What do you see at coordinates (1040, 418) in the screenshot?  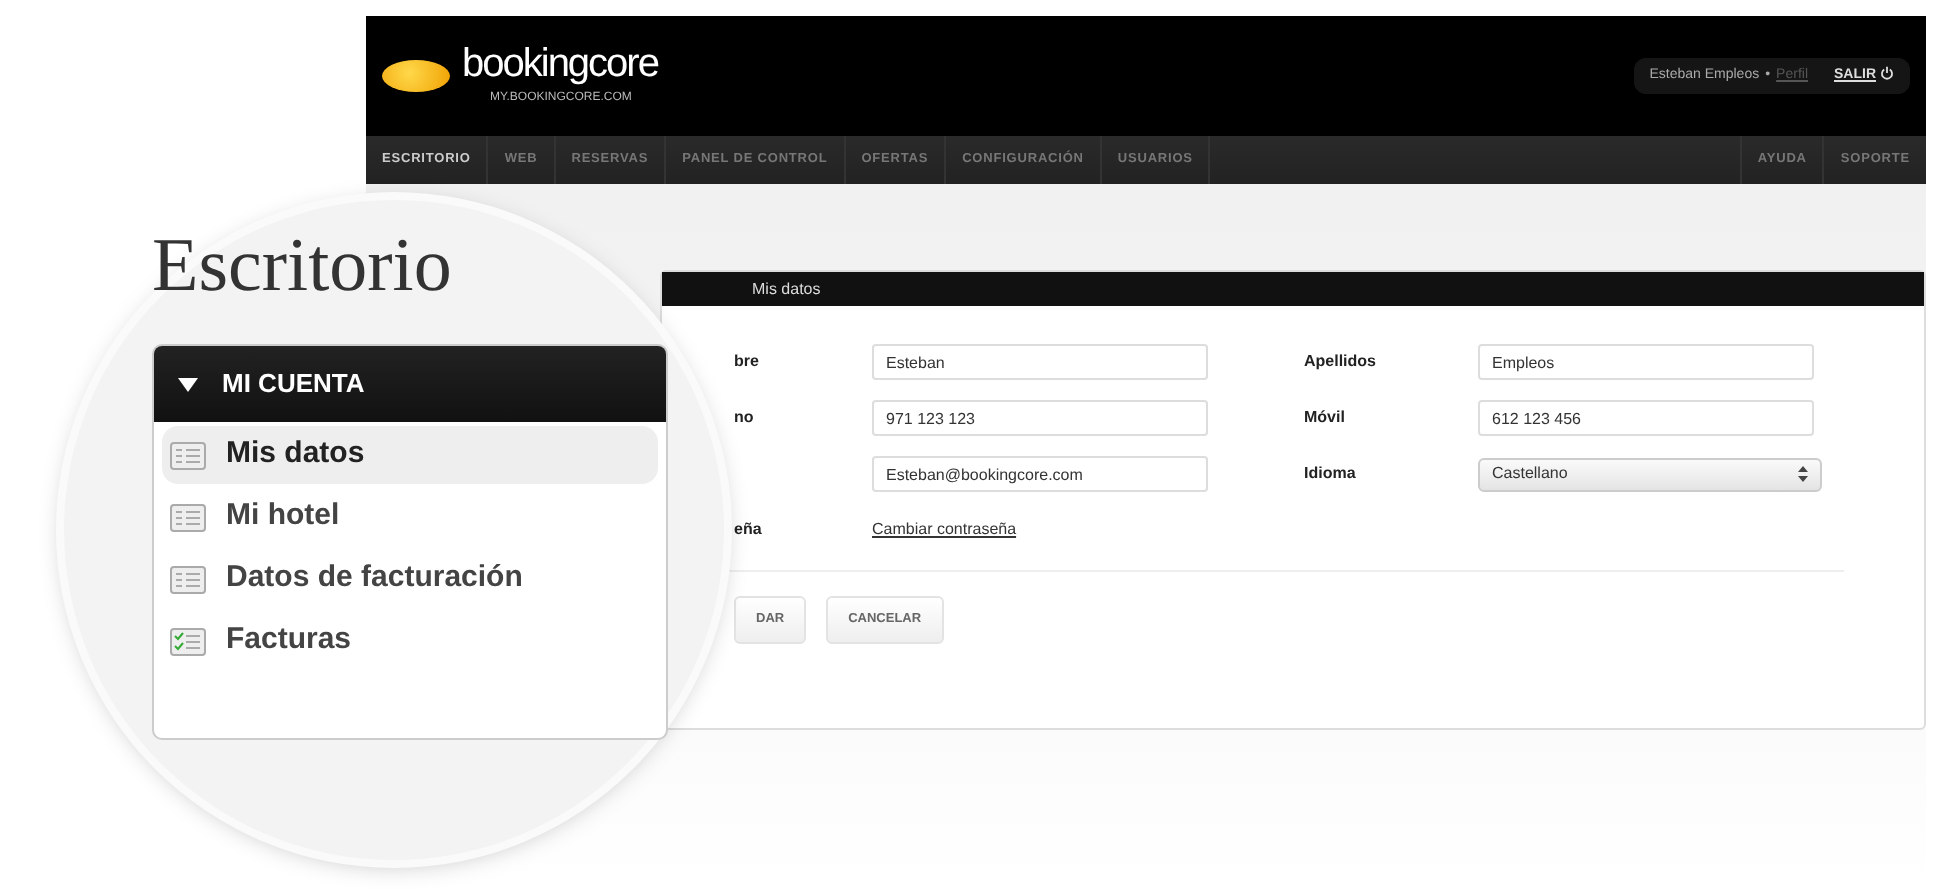 I see `input-field: 971 123 123` at bounding box center [1040, 418].